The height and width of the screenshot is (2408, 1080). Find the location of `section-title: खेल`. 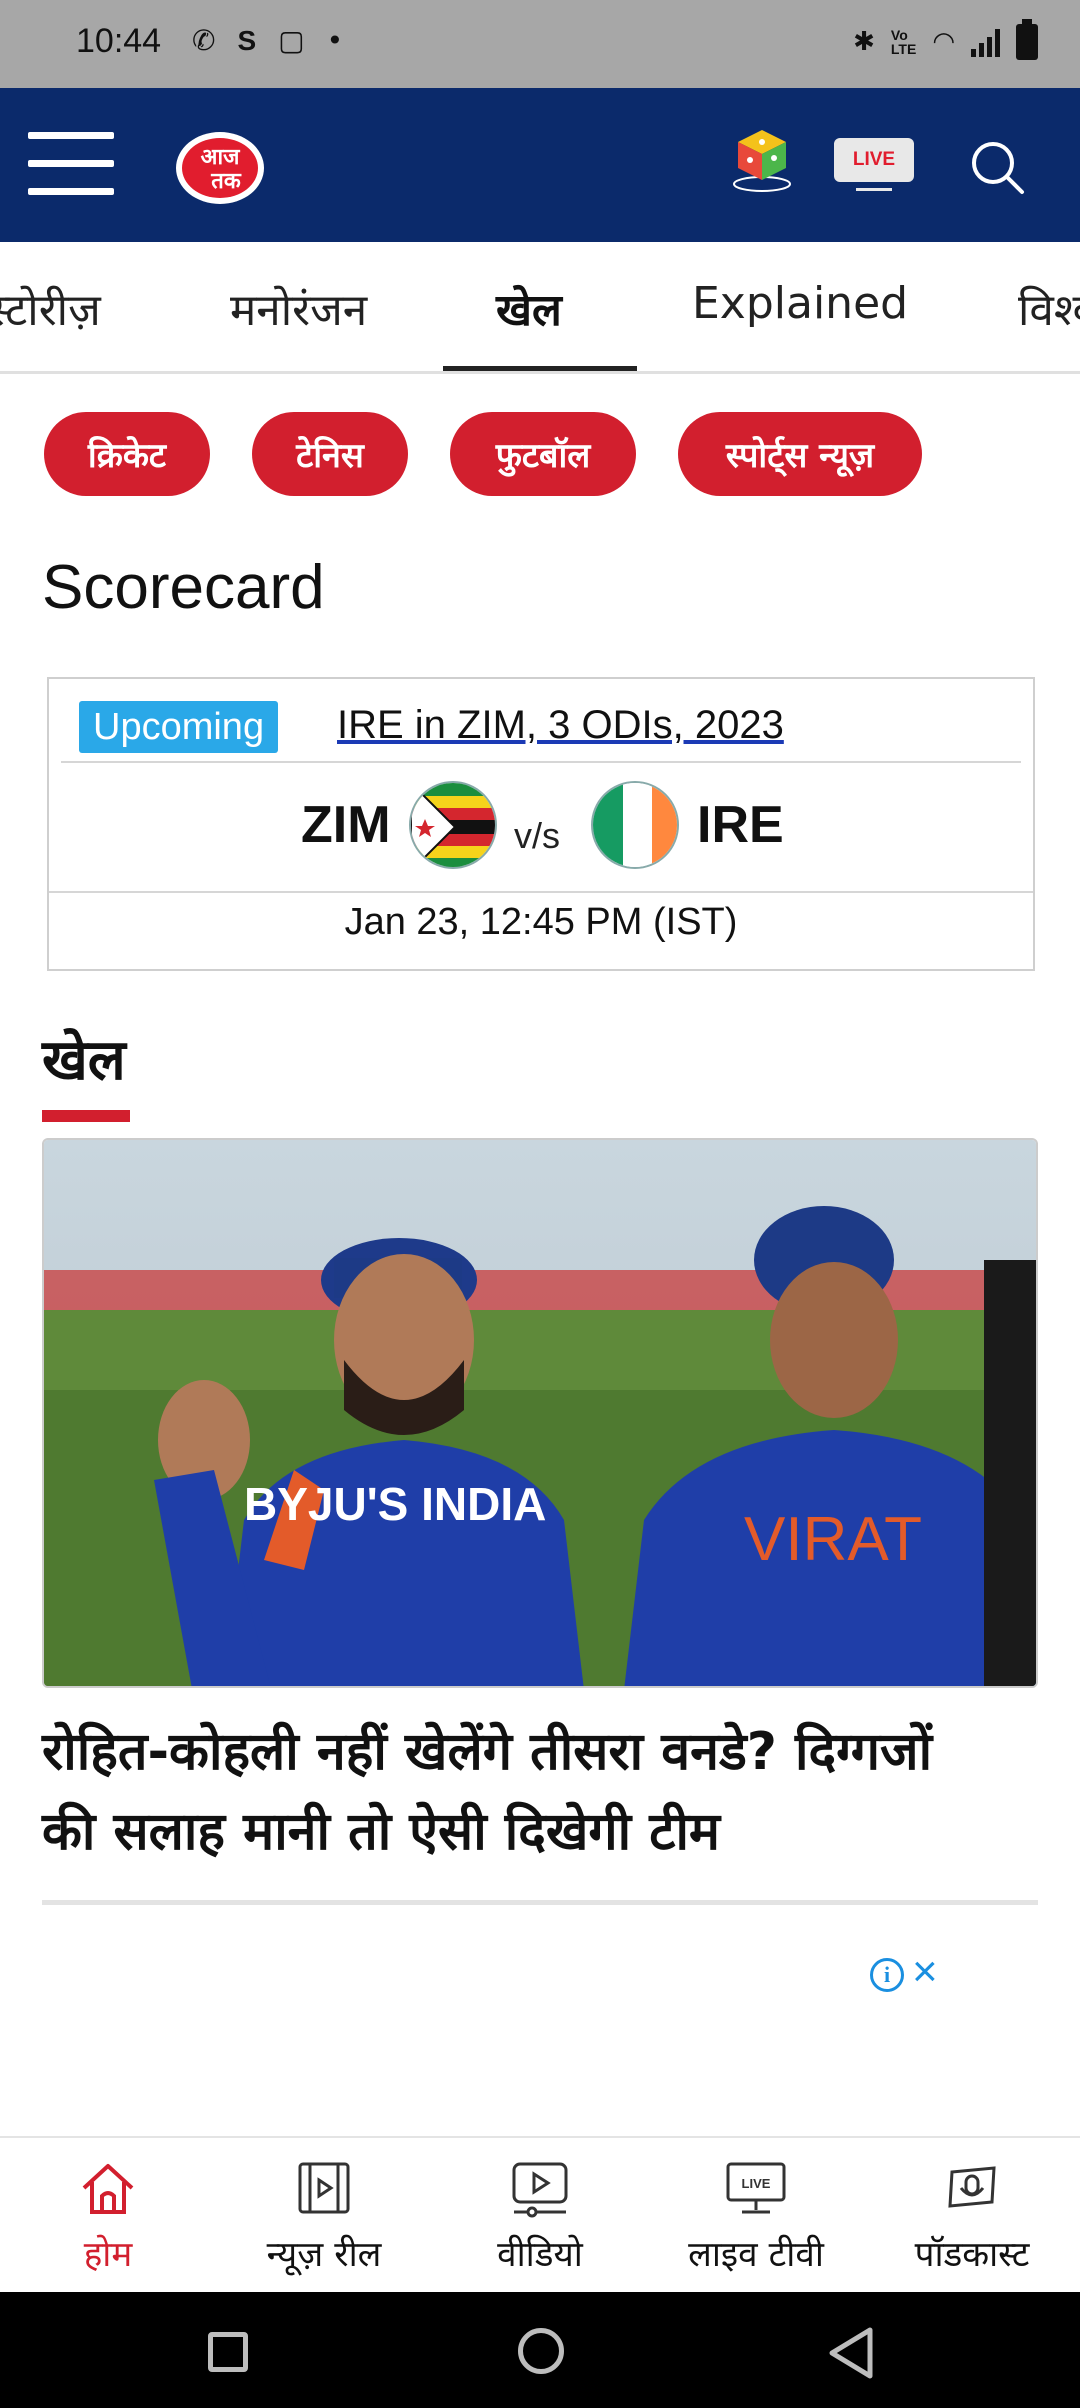

section-title: खेल is located at coordinates (84, 1060).